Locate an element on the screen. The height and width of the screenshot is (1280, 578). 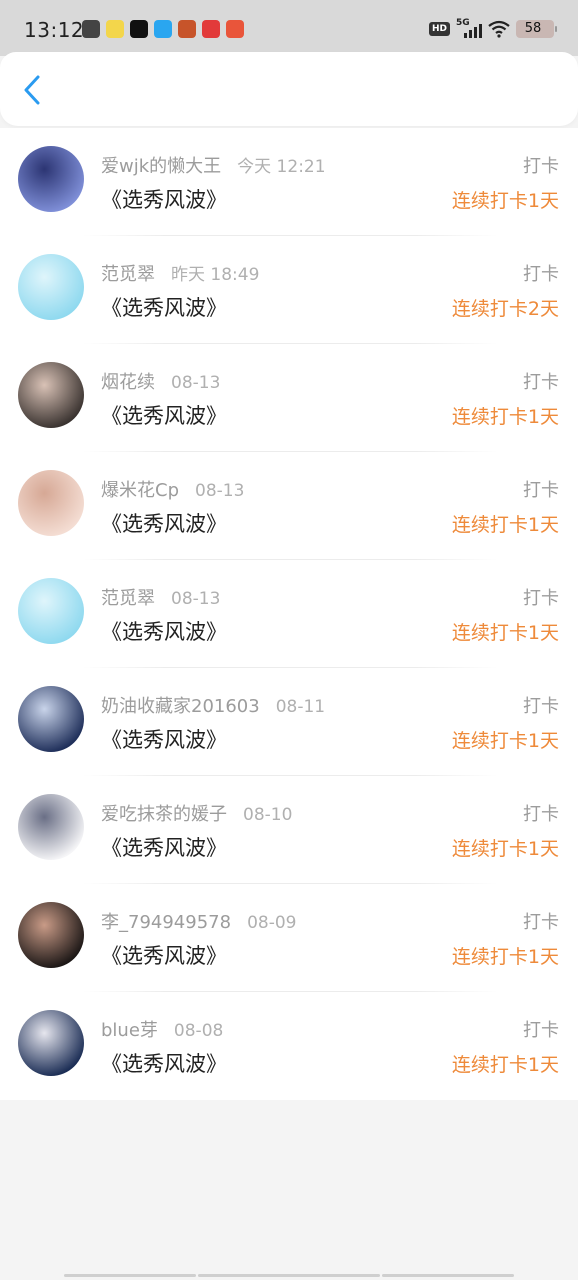
list-item: 范觅翠 昨天 18:49 《选秀风波》 打卡 连续打卡2天 is located at coordinates (289, 290).